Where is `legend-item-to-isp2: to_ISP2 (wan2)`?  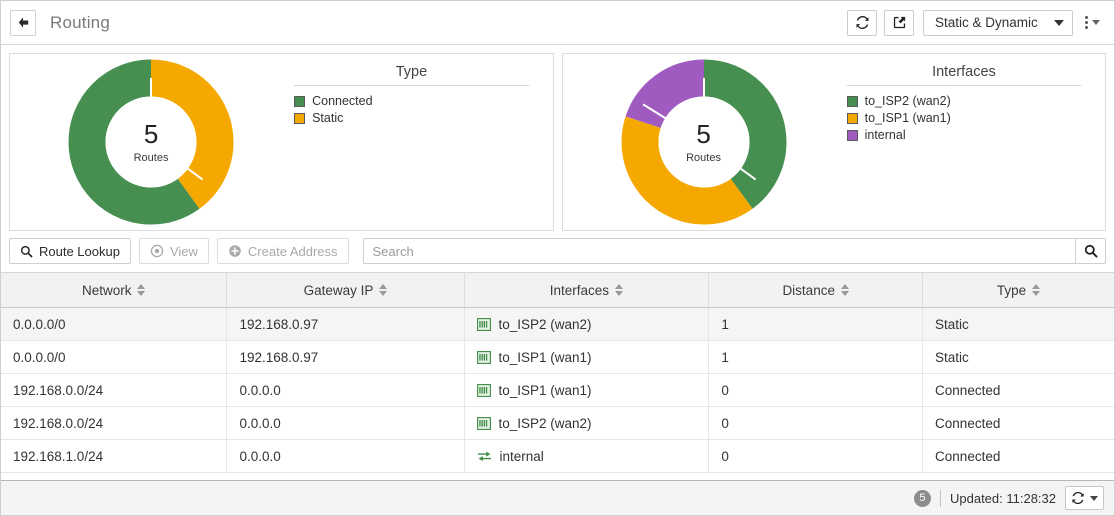
legend-item-to-isp2: to_ISP2 (wan2) is located at coordinates (965, 101).